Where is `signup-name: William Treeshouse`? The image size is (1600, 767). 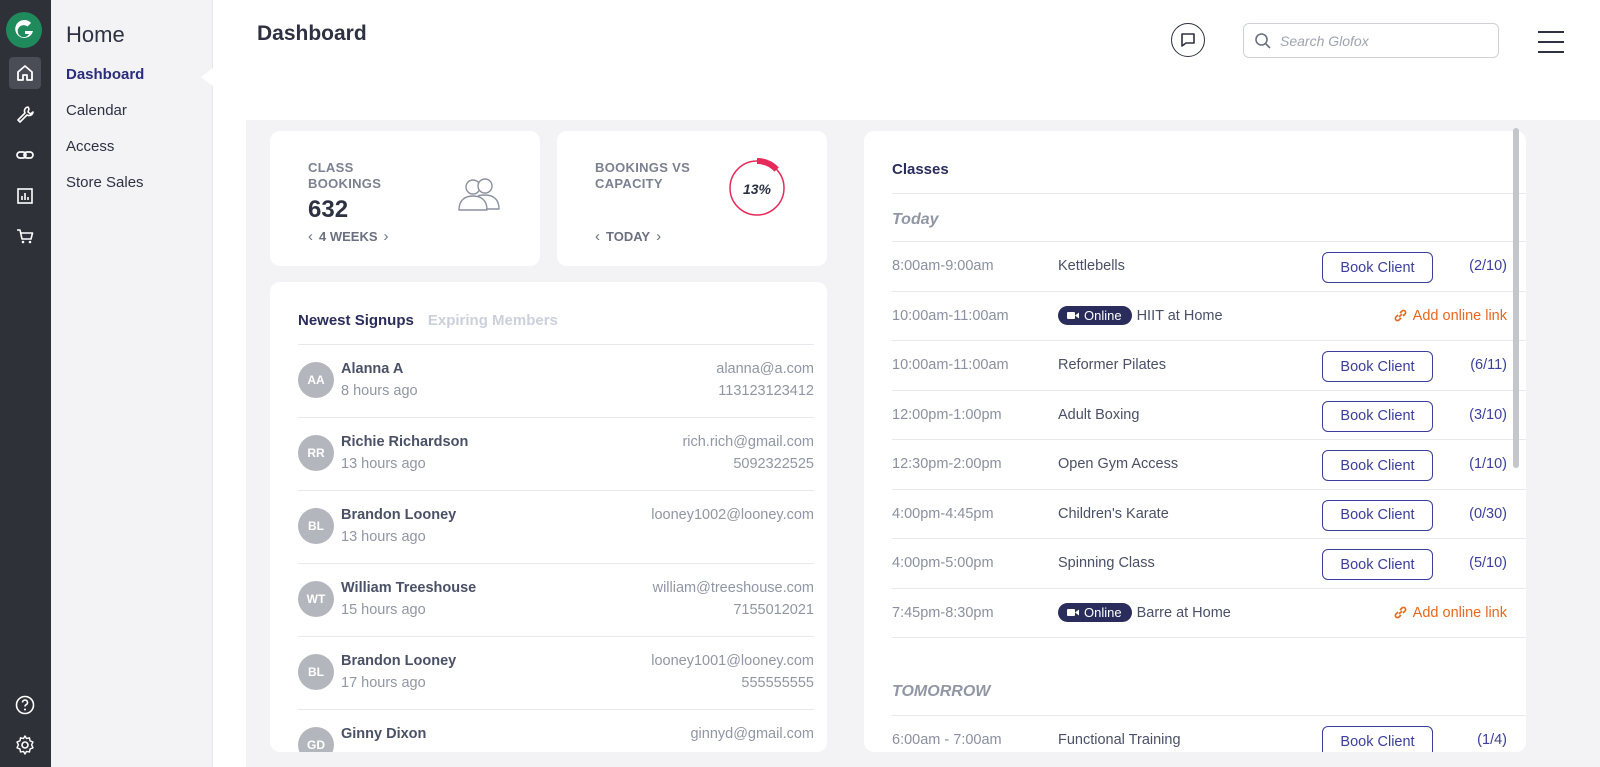 signup-name: William Treeshouse is located at coordinates (409, 588).